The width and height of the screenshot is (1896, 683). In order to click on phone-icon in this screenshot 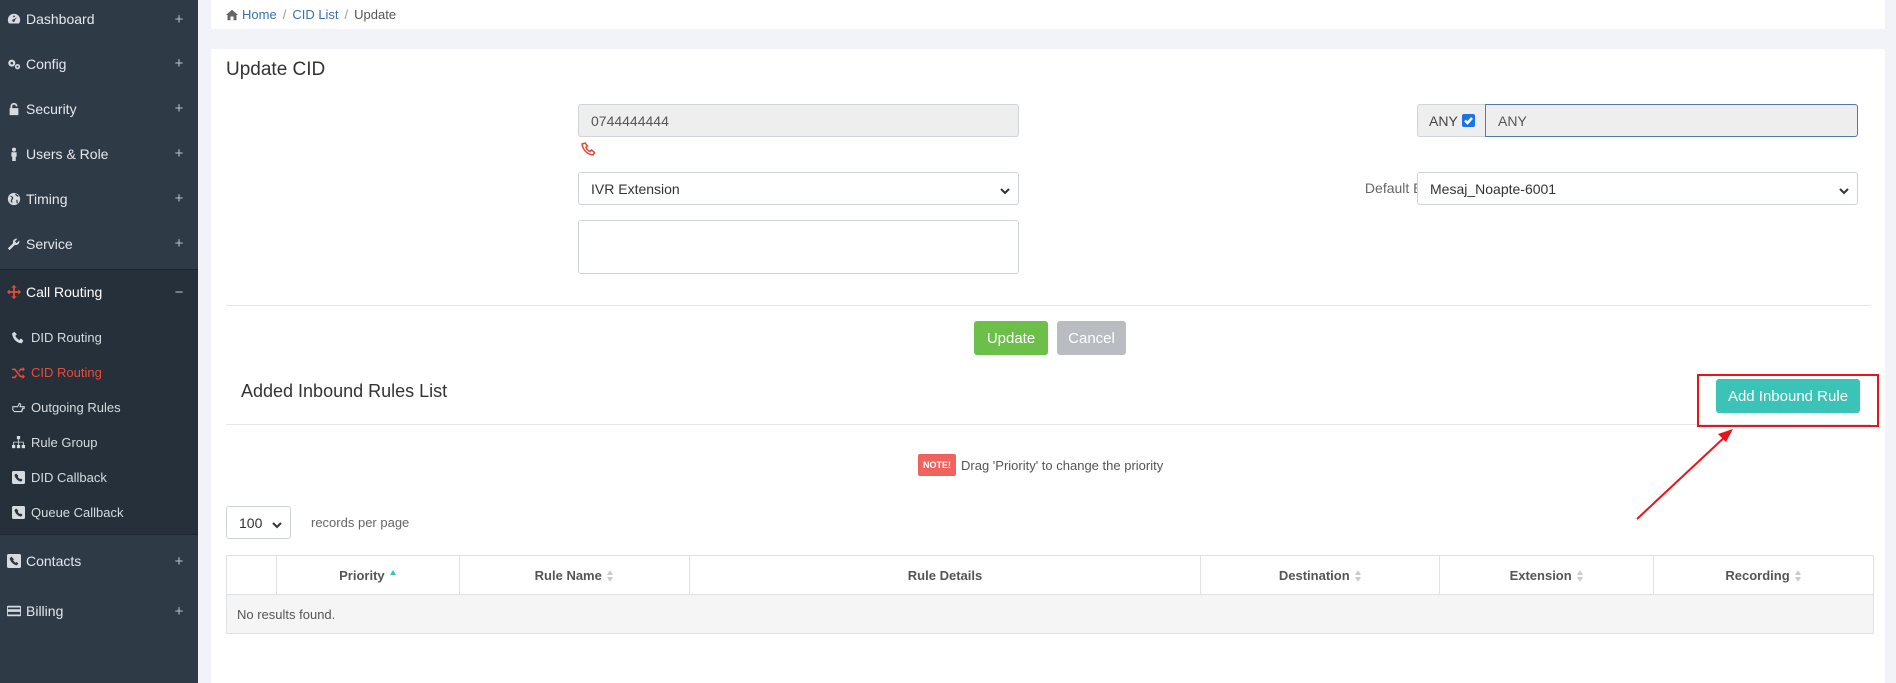, I will do `click(18, 338)`.